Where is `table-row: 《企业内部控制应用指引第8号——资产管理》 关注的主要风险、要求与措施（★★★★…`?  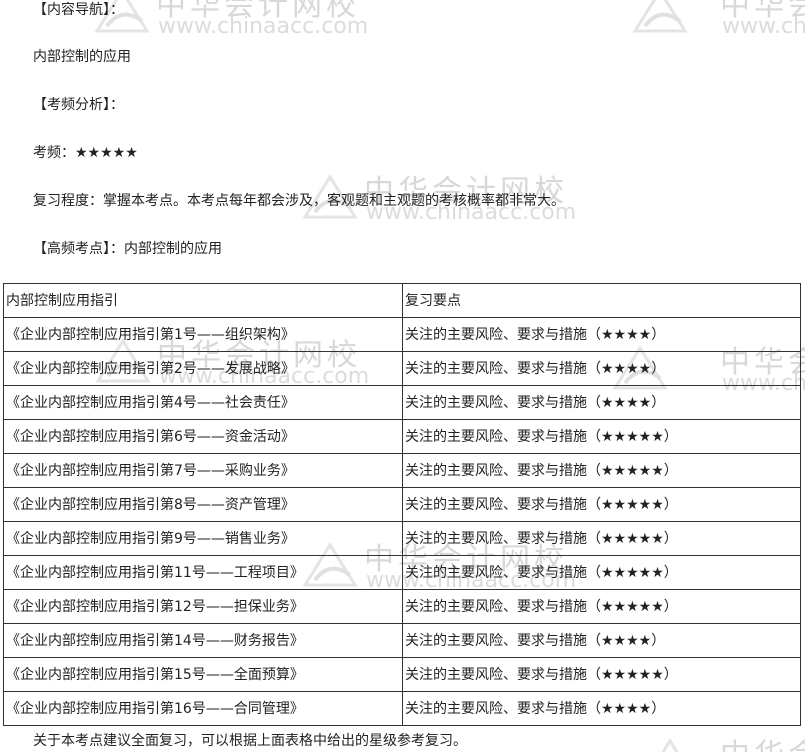 table-row: 《企业内部控制应用指引第8号——资产管理》 关注的主要风险、要求与措施（★★★★… is located at coordinates (402, 504).